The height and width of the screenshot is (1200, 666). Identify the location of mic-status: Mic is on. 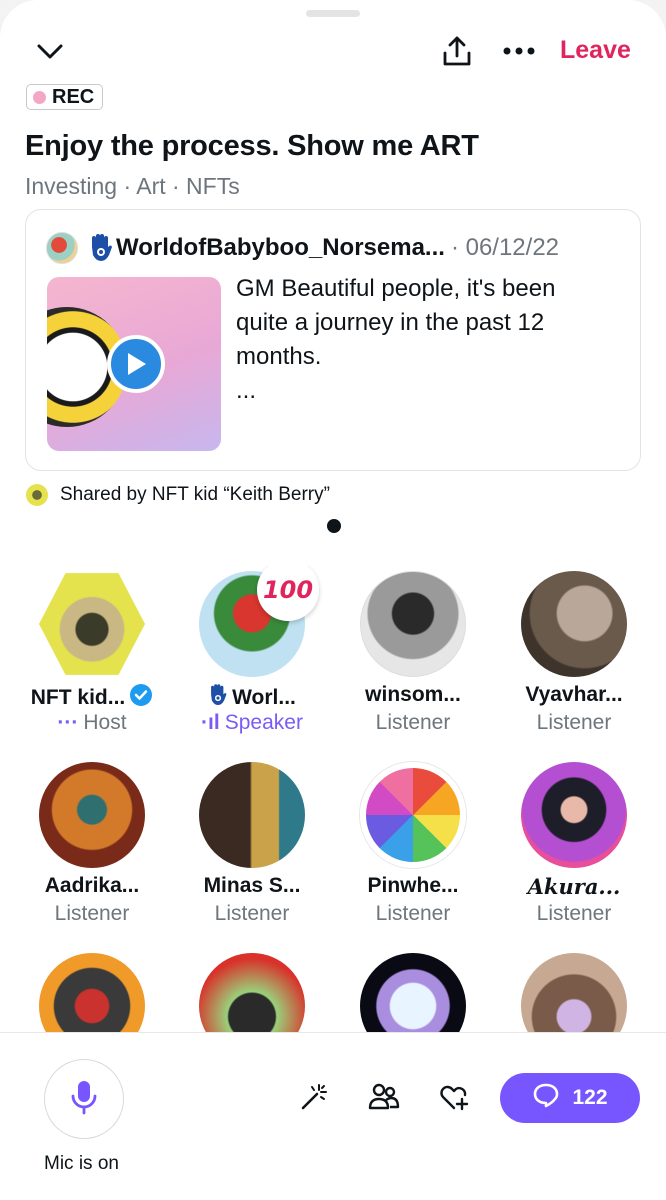
(81, 1163).